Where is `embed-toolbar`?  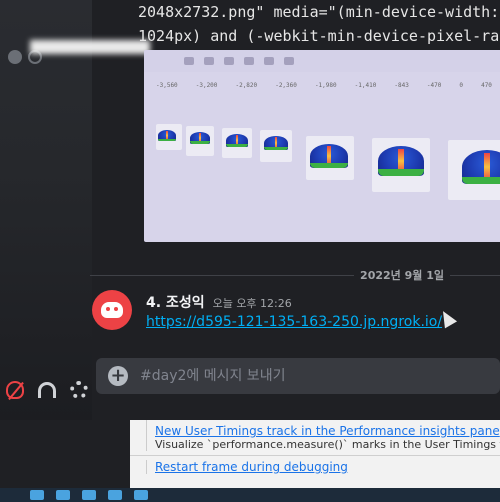 embed-toolbar is located at coordinates (322, 61).